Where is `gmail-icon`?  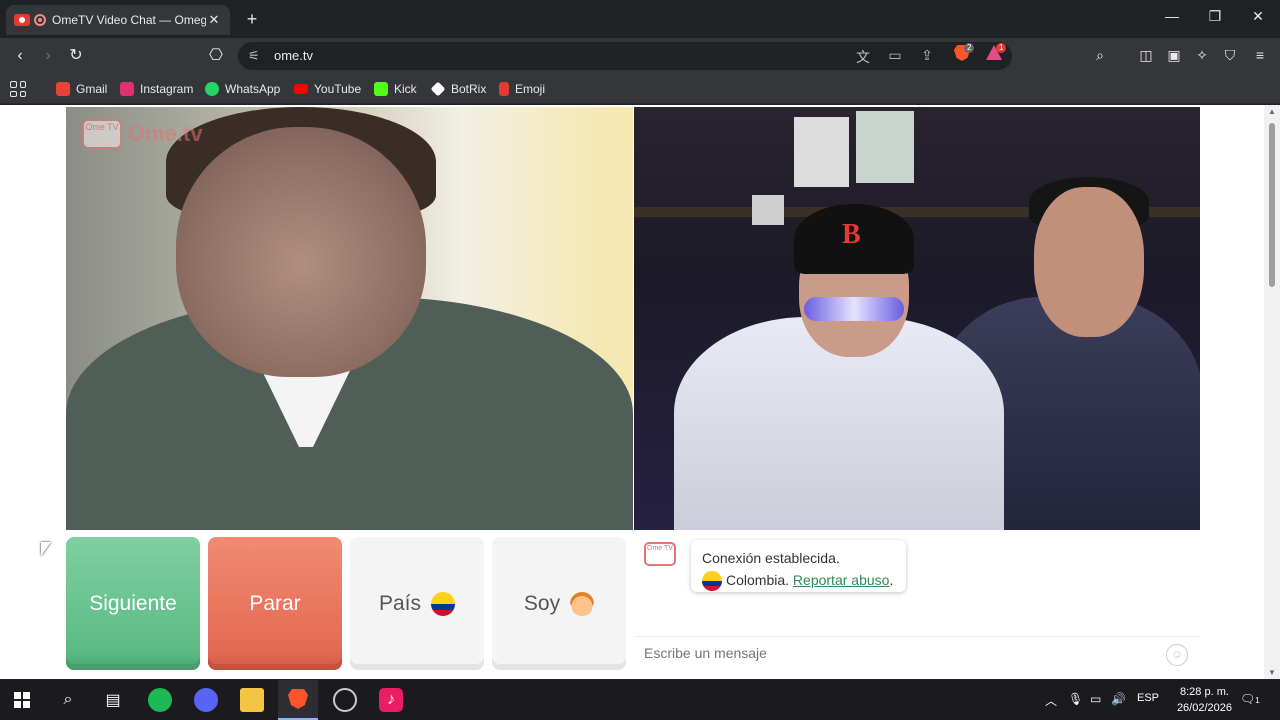
gmail-icon is located at coordinates (63, 89).